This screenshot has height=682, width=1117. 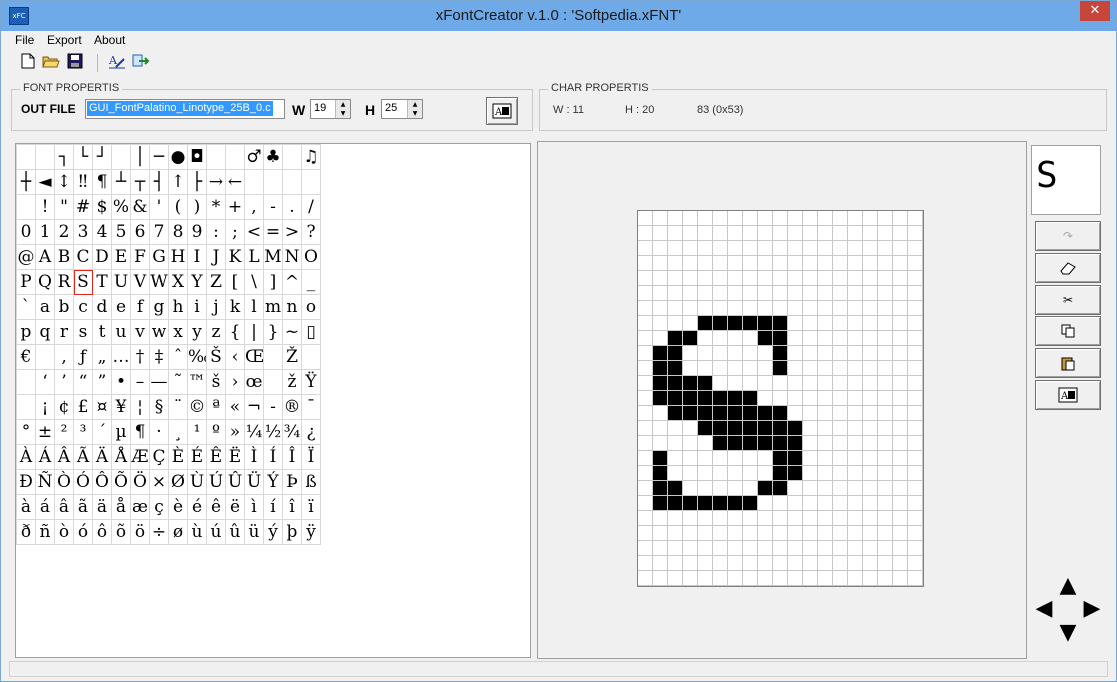 What do you see at coordinates (83, 382) in the screenshot?
I see `char-cell: “` at bounding box center [83, 382].